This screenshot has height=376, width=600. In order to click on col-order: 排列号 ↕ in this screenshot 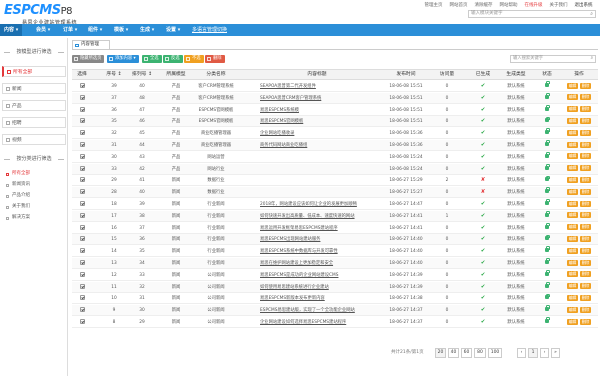, I will do `click(142, 75)`.